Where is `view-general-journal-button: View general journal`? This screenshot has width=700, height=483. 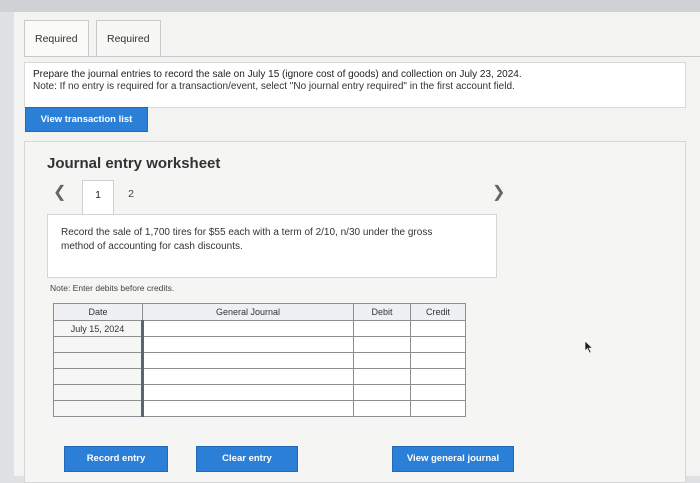 view-general-journal-button: View general journal is located at coordinates (453, 459).